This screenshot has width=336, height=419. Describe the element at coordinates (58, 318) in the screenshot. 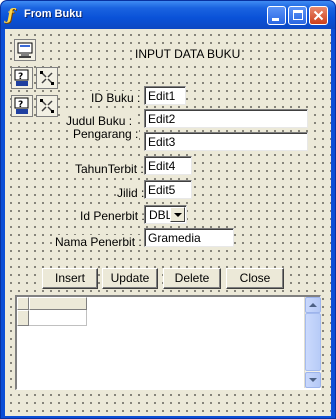

I see `grid-cell` at that location.